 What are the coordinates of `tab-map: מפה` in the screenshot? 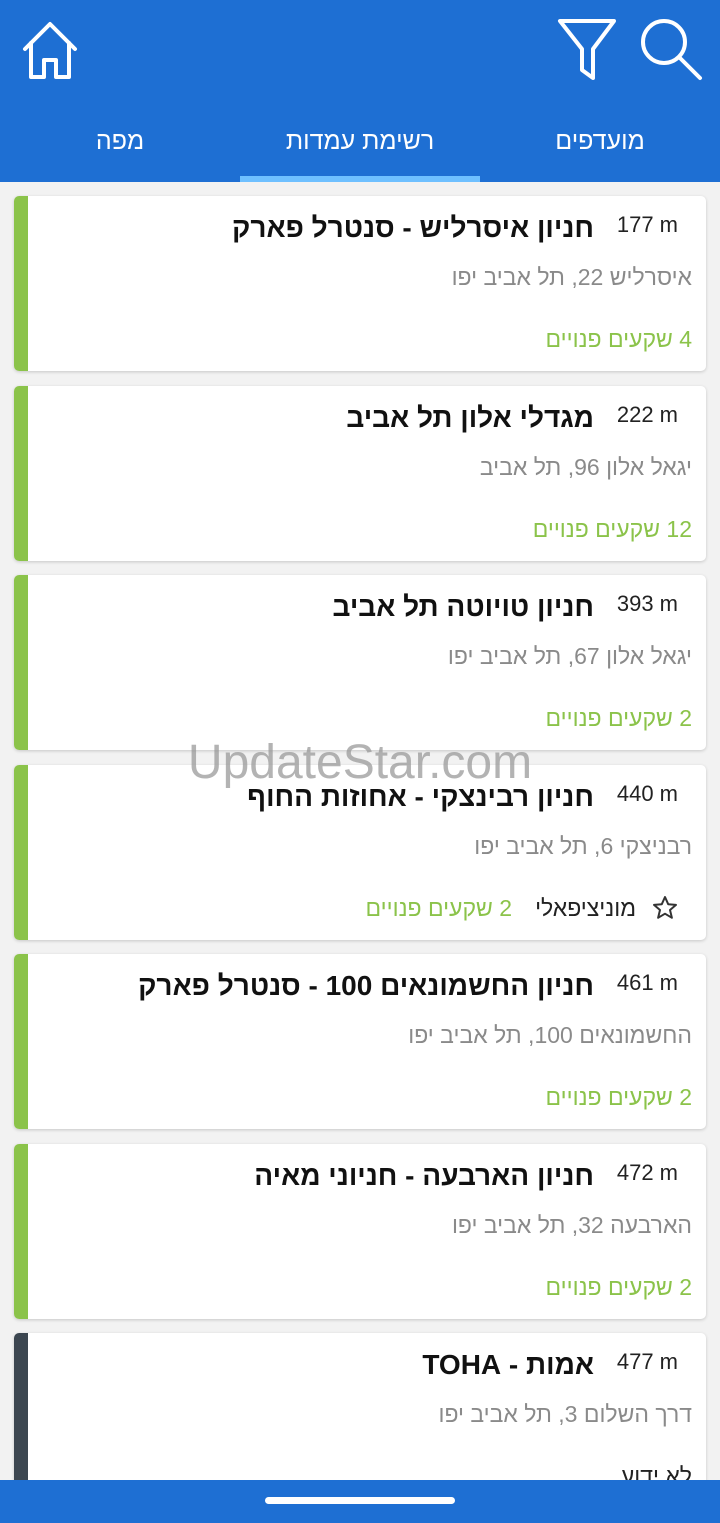 It's located at (120, 141).